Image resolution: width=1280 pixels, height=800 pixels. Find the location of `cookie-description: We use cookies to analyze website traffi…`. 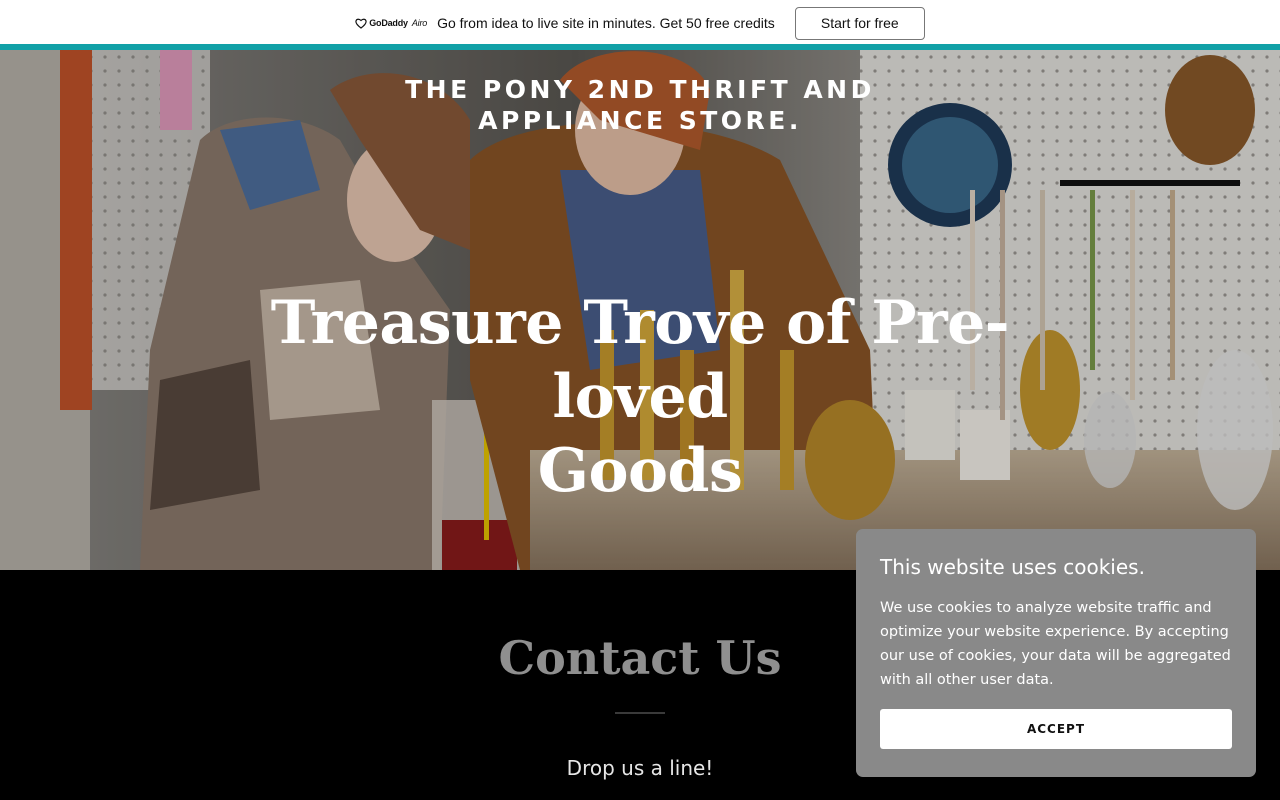

cookie-description: We use cookies to analyze website traffi… is located at coordinates (1055, 644).